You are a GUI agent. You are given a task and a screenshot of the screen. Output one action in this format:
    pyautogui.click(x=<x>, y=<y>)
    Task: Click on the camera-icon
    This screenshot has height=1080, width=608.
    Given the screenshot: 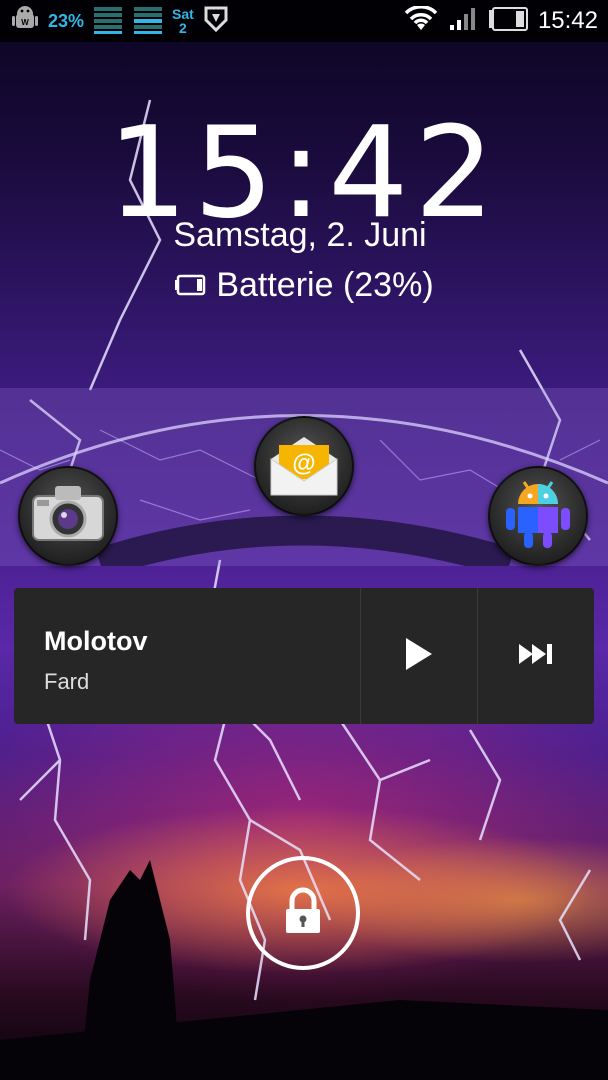 What is the action you would take?
    pyautogui.click(x=68, y=516)
    